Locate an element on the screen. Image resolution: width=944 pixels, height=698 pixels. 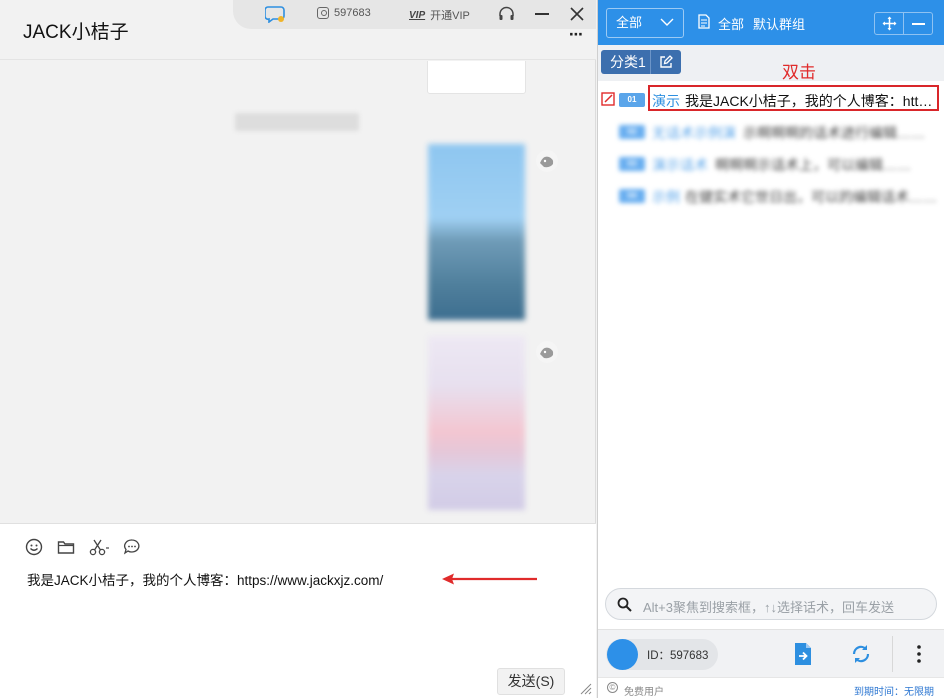
account-id: ID：597683 is located at coordinates (678, 656).